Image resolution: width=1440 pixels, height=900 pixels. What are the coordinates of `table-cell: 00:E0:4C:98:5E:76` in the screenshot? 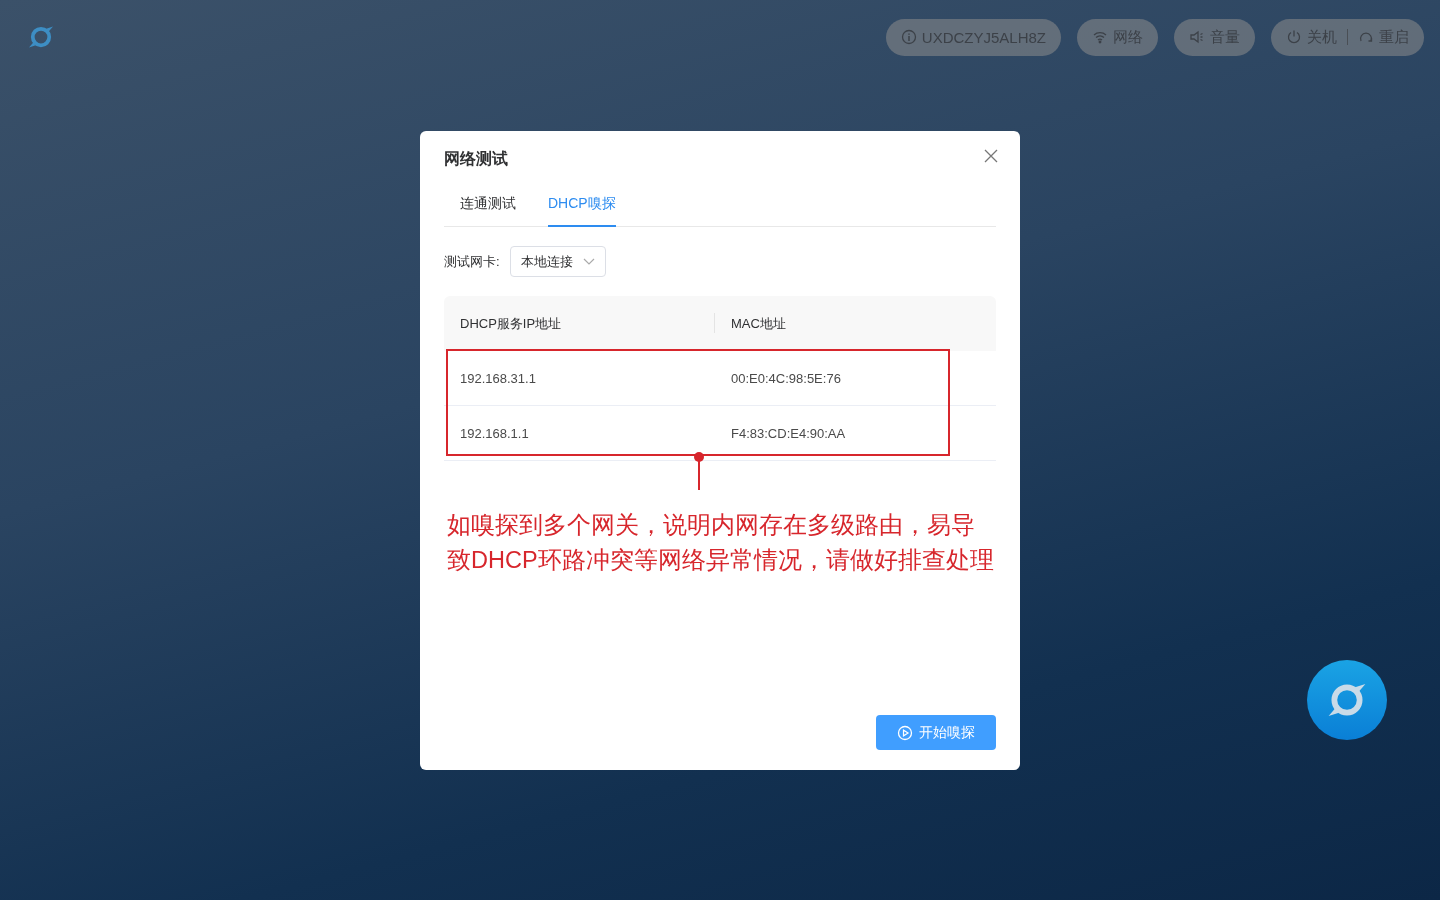 It's located at (855, 378).